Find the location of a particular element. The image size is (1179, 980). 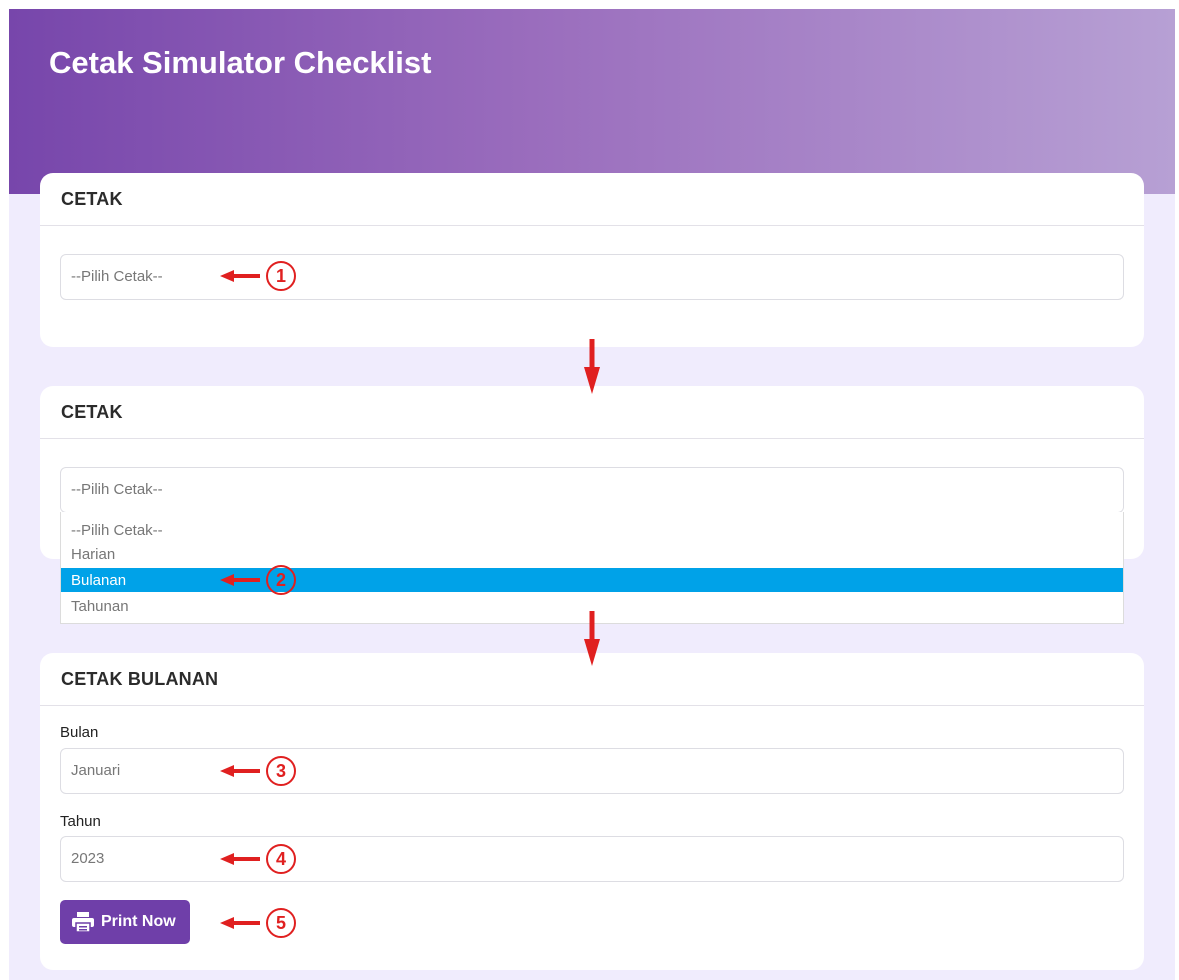

step-number-badge: 3 is located at coordinates (281, 771).